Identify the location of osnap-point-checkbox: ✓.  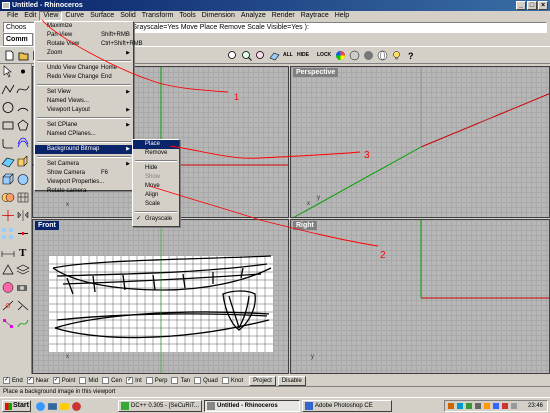
(56, 380).